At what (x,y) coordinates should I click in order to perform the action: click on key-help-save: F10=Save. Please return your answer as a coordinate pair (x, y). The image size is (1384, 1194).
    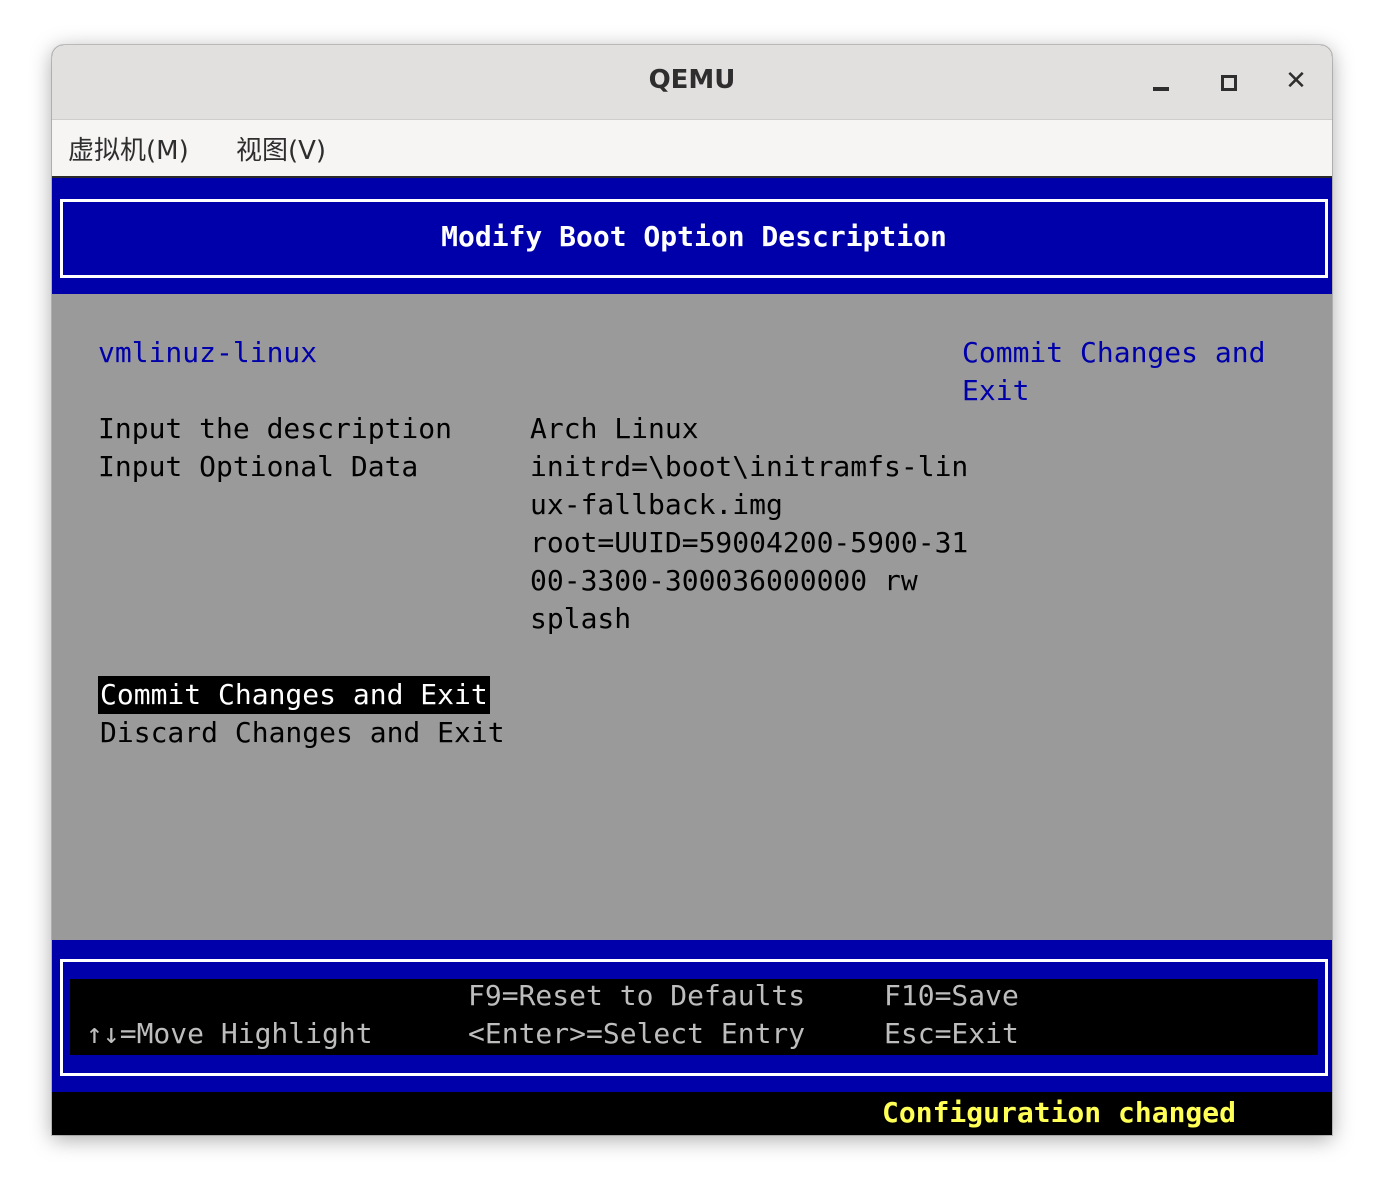
    Looking at the image, I should click on (951, 995).